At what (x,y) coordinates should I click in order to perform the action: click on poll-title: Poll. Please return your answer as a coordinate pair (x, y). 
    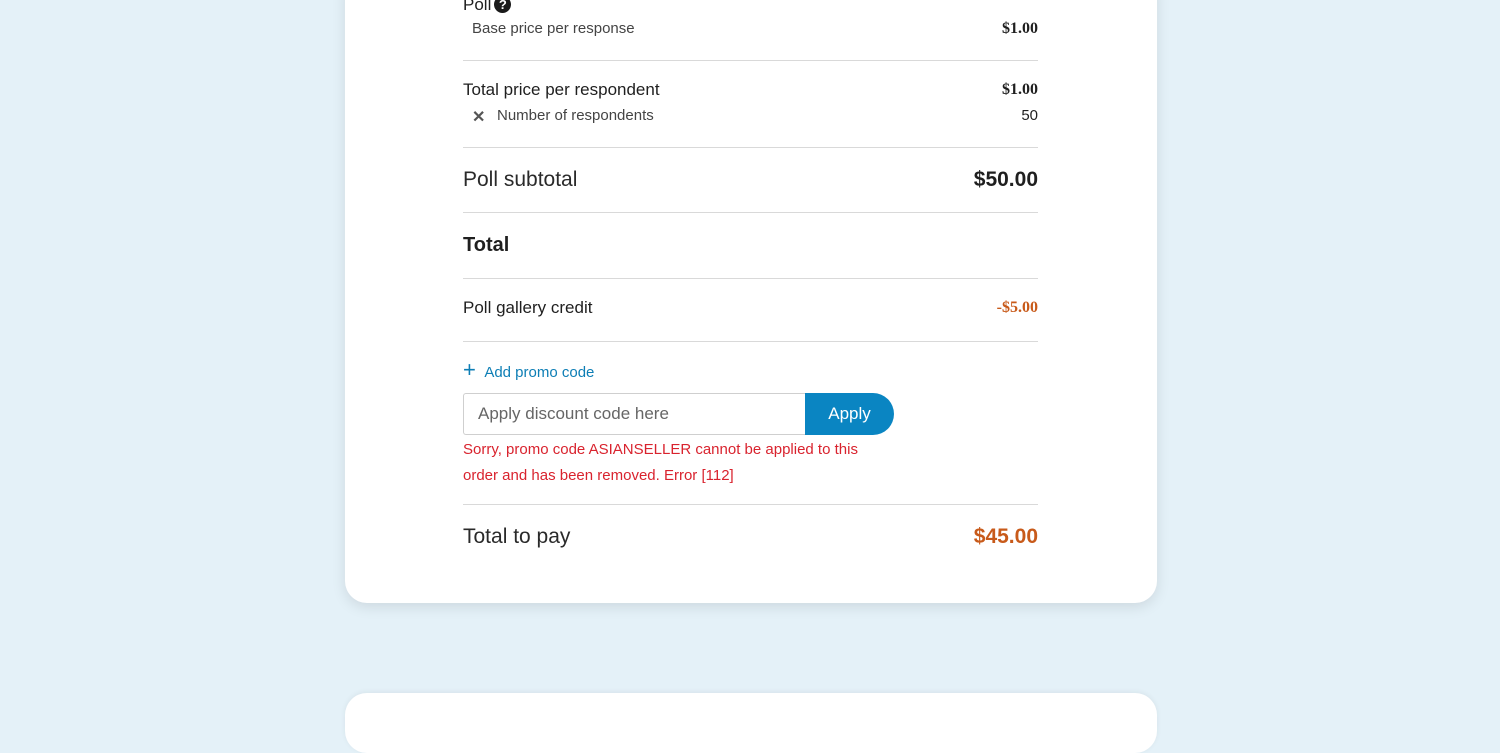
    Looking at the image, I should click on (477, 7).